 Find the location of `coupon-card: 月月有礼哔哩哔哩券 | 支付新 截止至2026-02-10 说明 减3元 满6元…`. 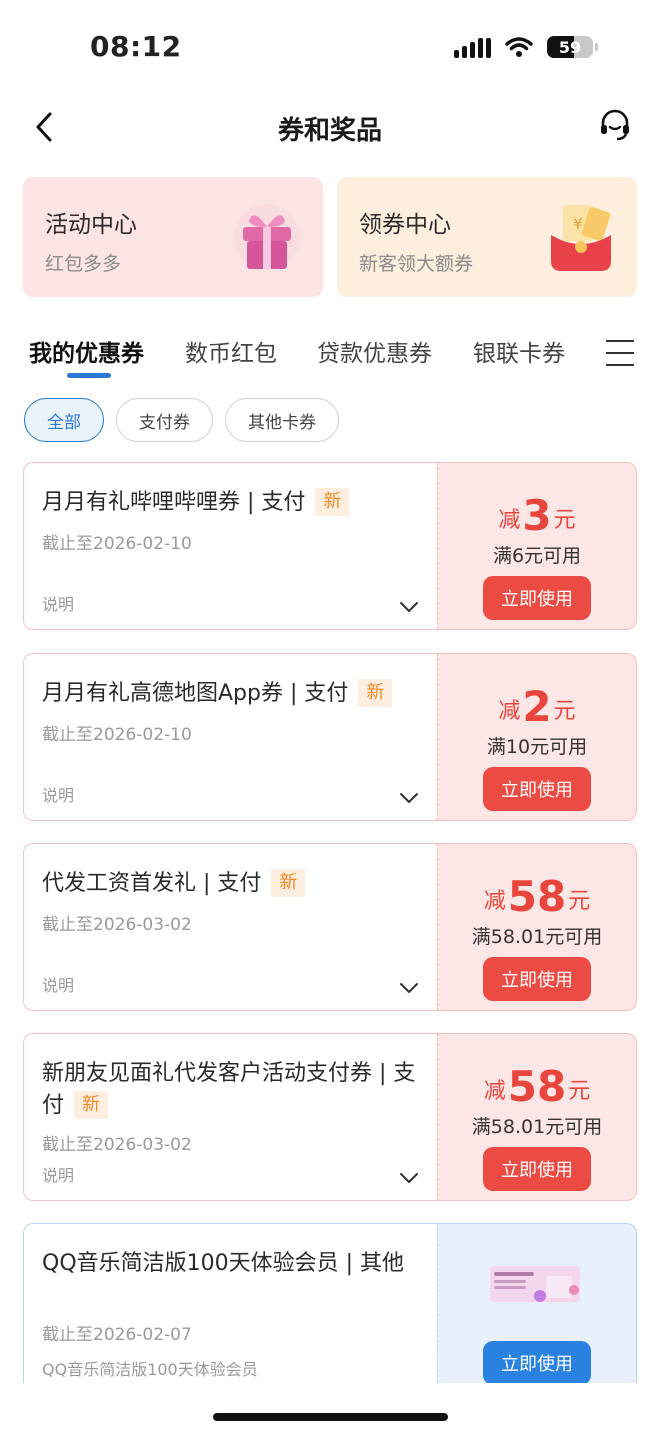

coupon-card: 月月有礼哔哩哔哩券 | 支付新 截止至2026-02-10 说明 减3元 满6元… is located at coordinates (330, 546).